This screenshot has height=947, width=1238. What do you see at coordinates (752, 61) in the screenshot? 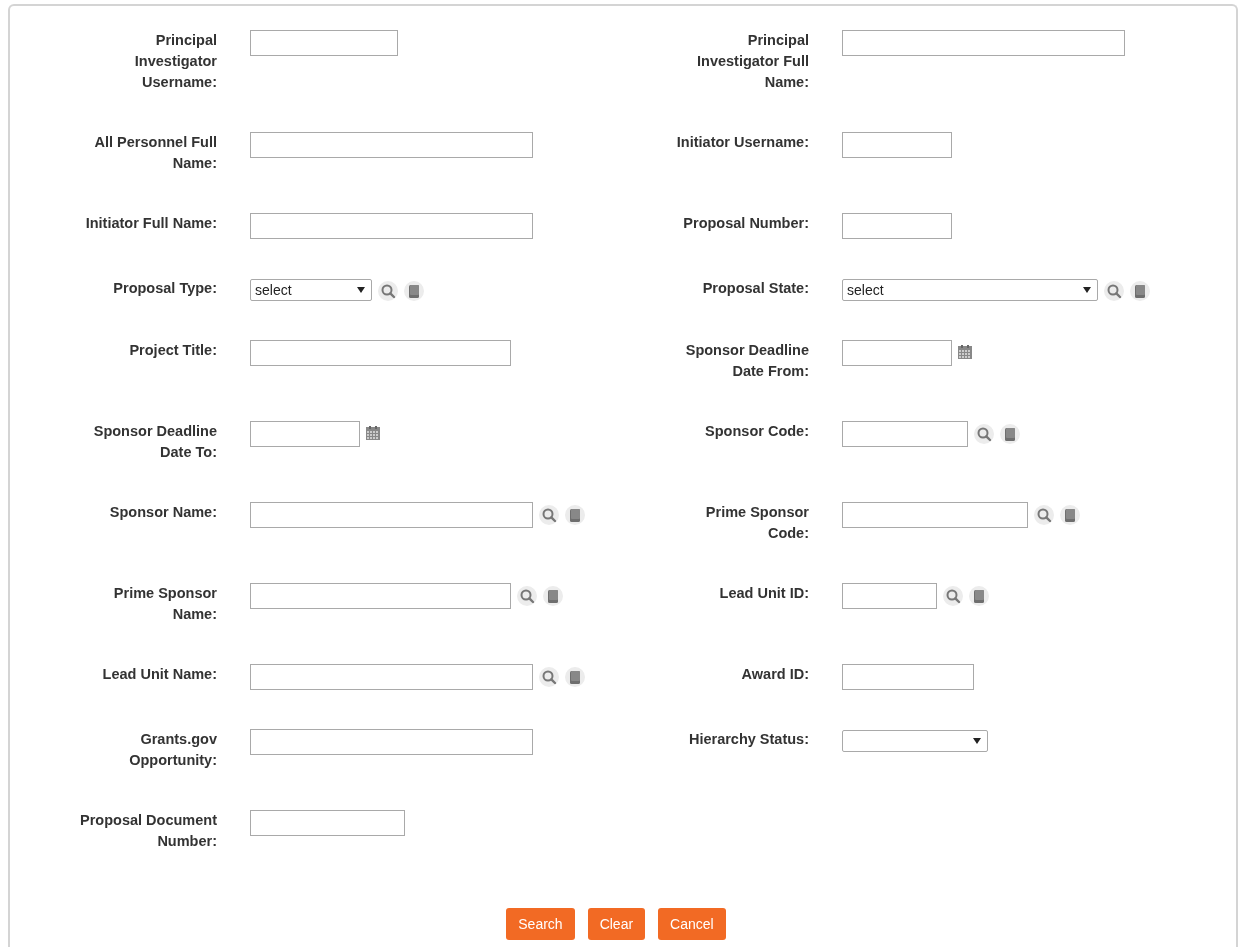
I see `field-label: Principal Investigator Full Name:` at bounding box center [752, 61].